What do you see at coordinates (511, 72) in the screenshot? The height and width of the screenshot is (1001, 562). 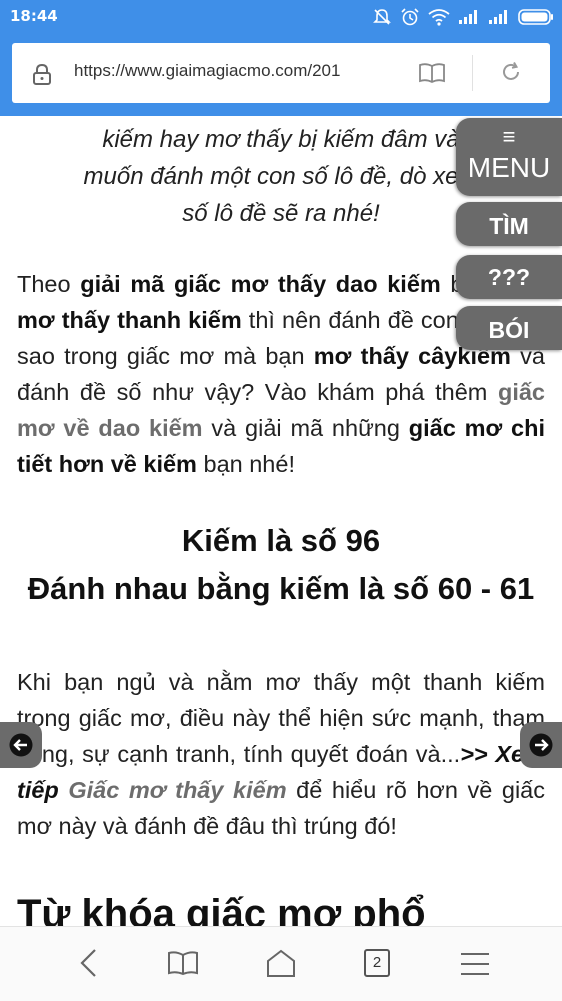 I see `reload-icon` at bounding box center [511, 72].